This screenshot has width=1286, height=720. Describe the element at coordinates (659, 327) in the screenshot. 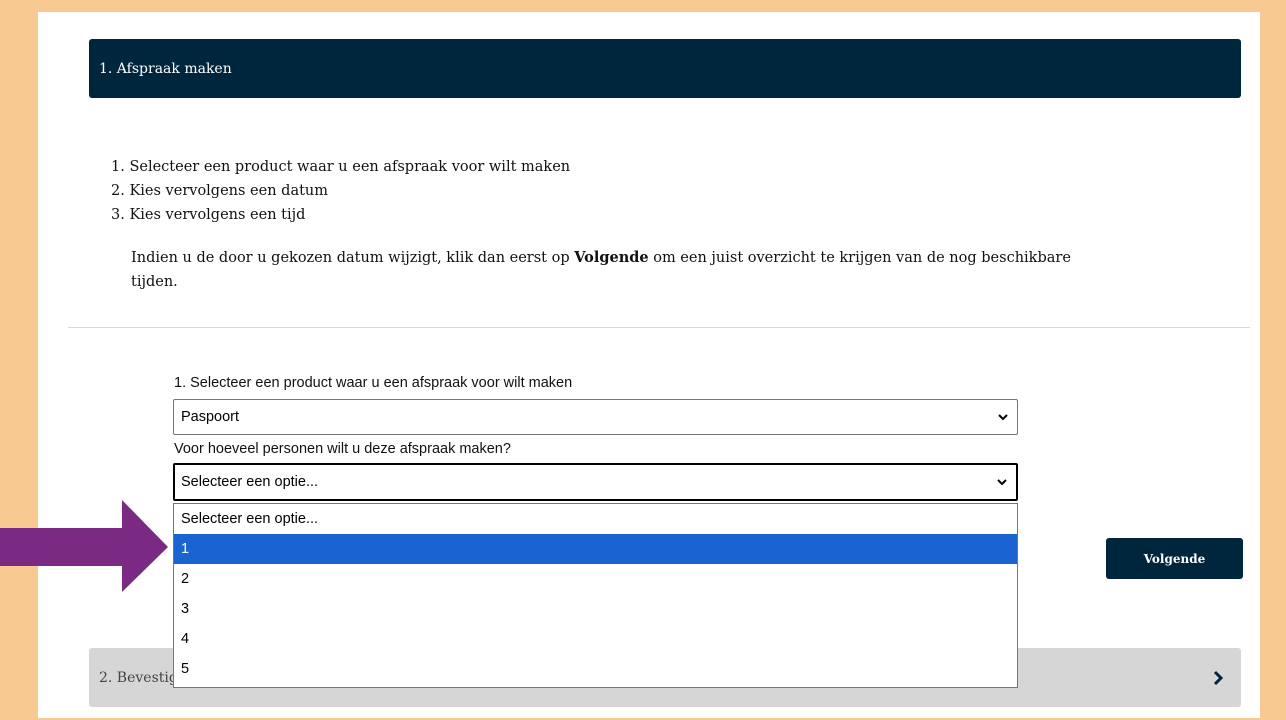

I see `divider` at that location.